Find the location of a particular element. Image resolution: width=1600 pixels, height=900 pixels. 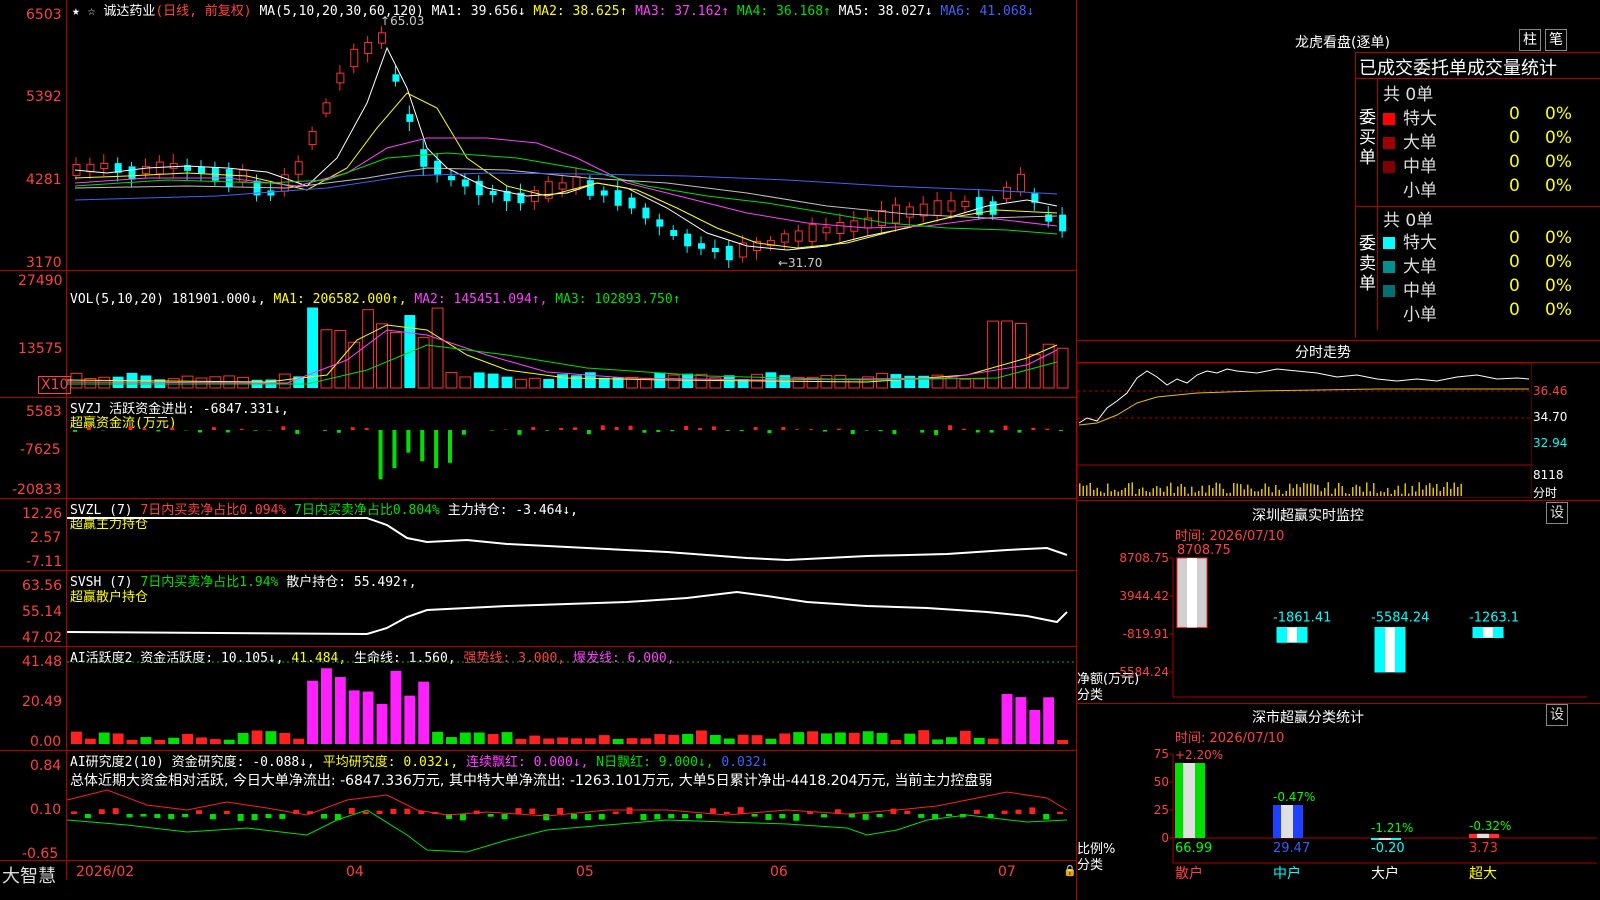

y-tick: 12.26 is located at coordinates (42, 514).